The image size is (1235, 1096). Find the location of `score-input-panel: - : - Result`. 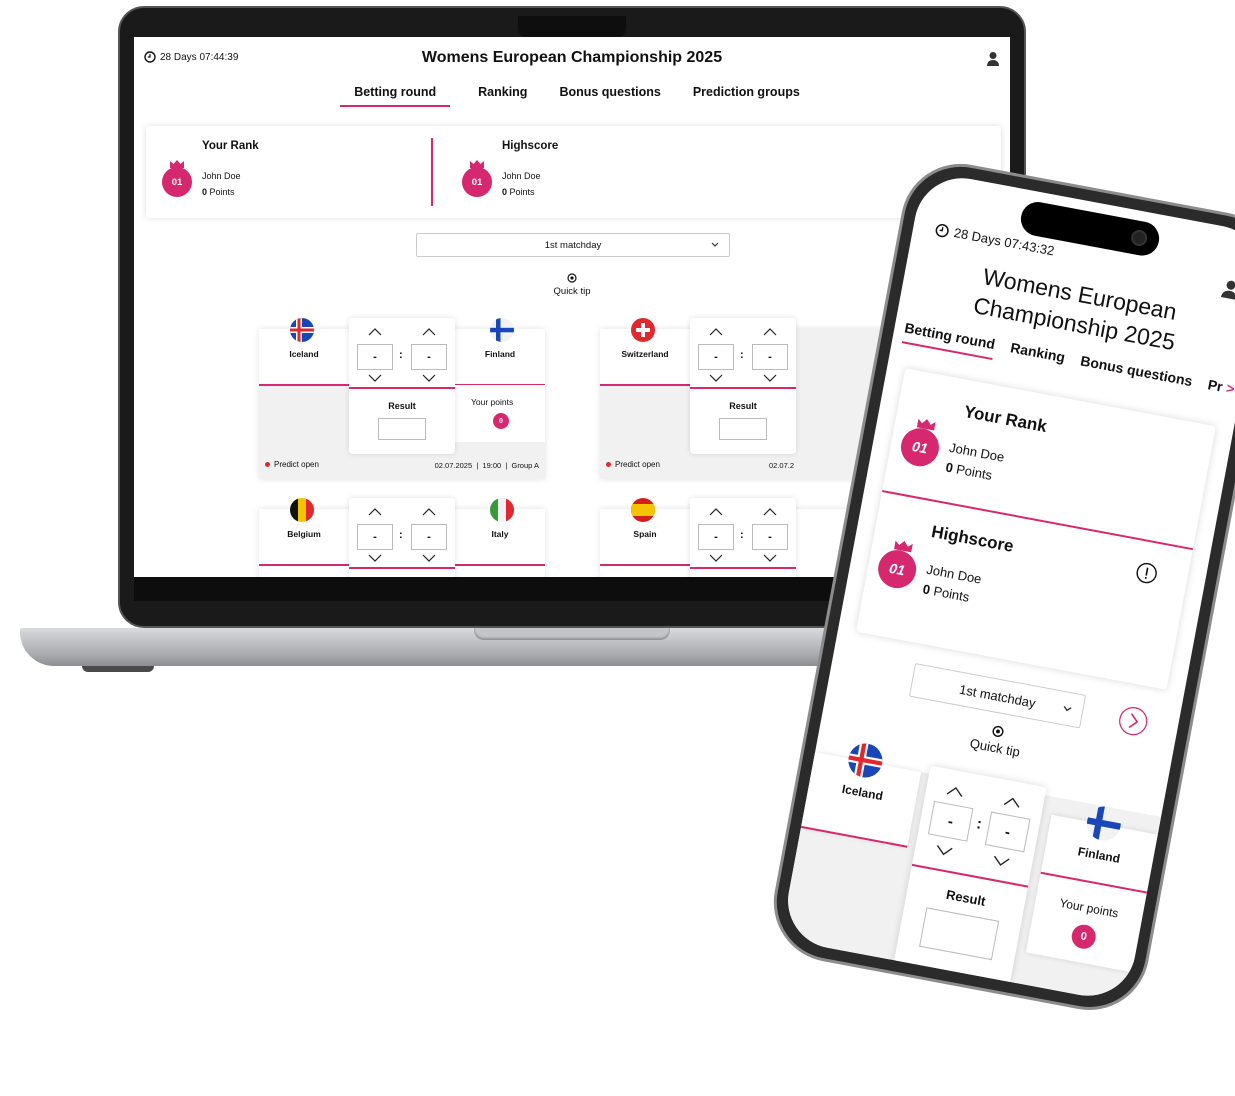

score-input-panel: - : - Result is located at coordinates (970, 874).